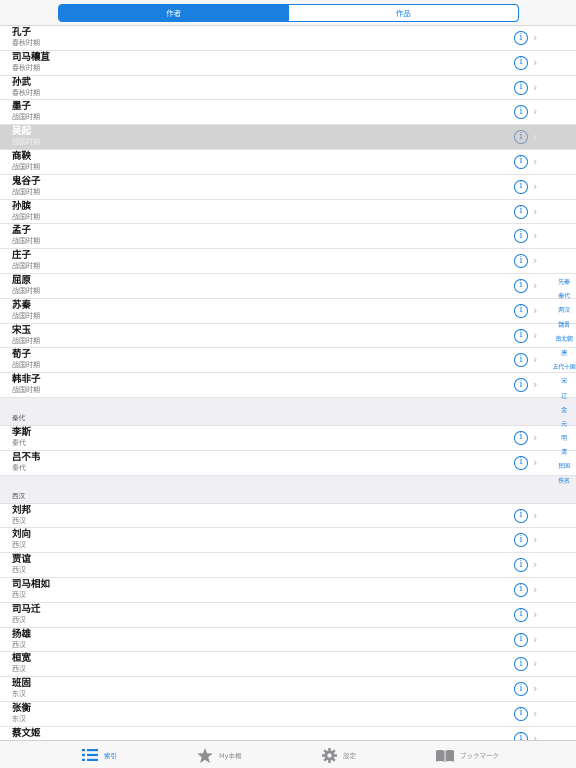  What do you see at coordinates (564, 368) in the screenshot?
I see `index-item: 五代十国` at bounding box center [564, 368].